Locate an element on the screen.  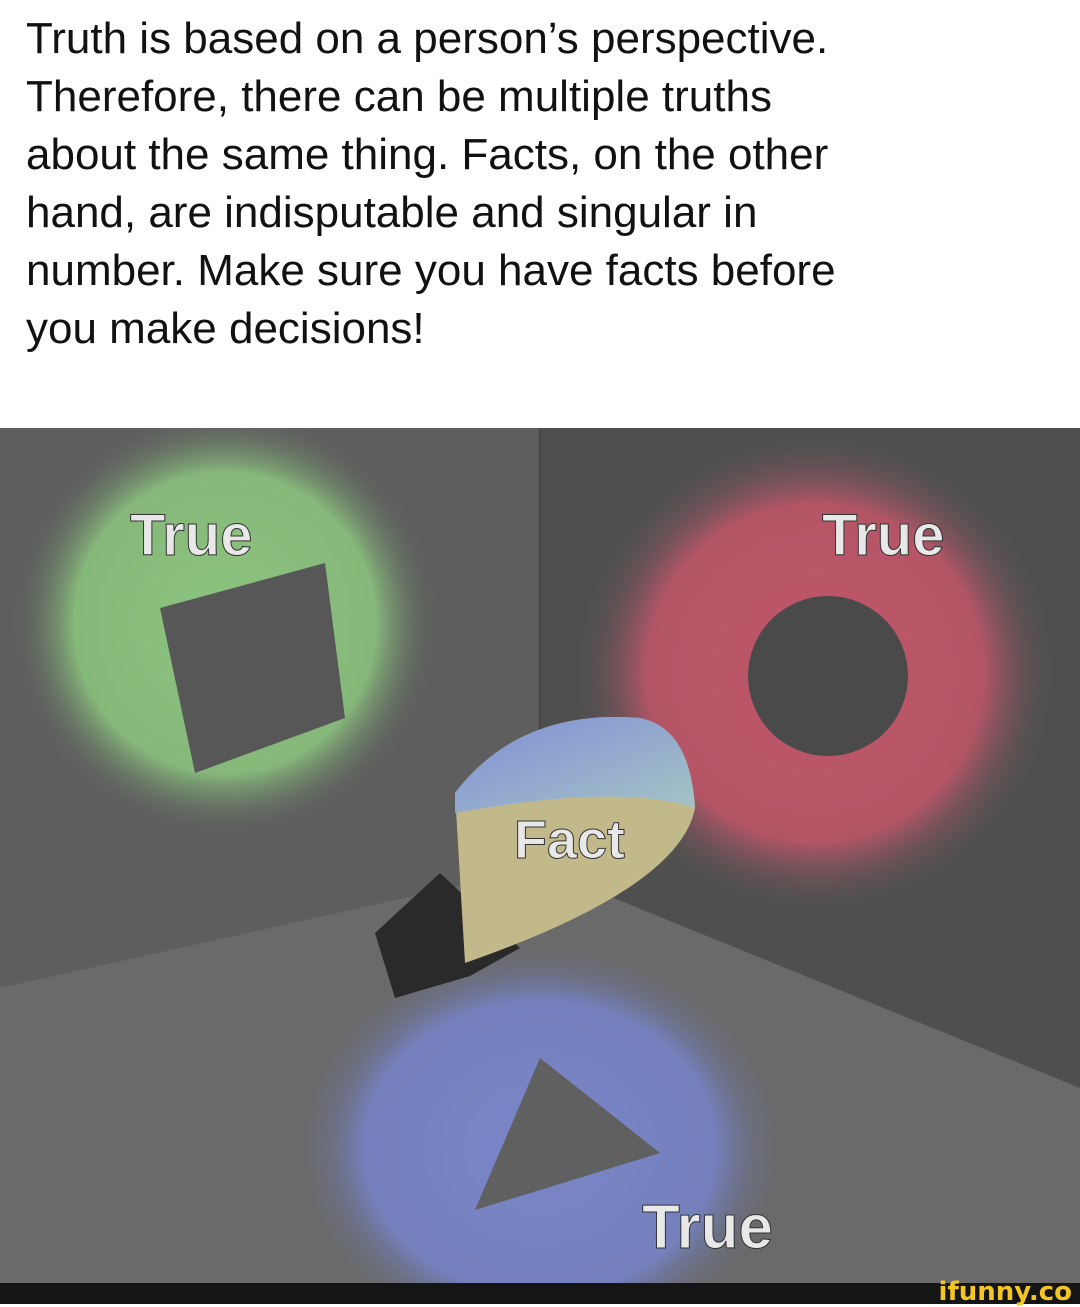
caption-line: hand, are indisputable and singular in is located at coordinates (392, 212).